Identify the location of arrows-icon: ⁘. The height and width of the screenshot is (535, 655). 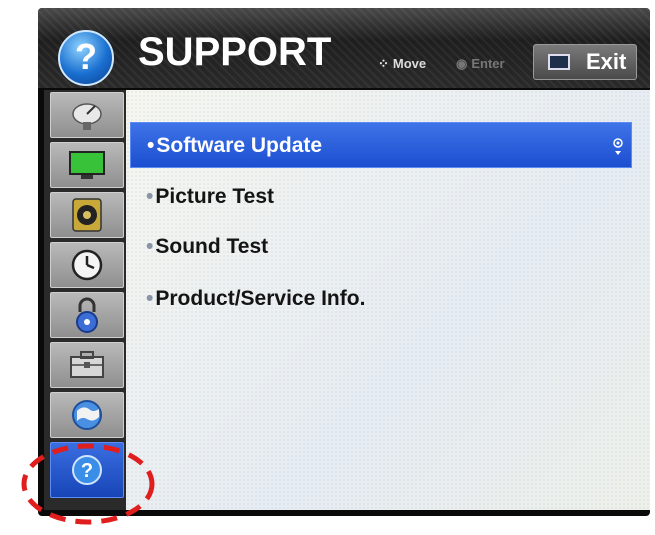
(383, 63).